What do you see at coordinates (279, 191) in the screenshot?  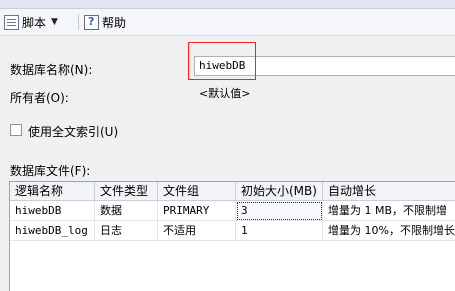 I see `col-header-initial-size: 初始大小(MB)` at bounding box center [279, 191].